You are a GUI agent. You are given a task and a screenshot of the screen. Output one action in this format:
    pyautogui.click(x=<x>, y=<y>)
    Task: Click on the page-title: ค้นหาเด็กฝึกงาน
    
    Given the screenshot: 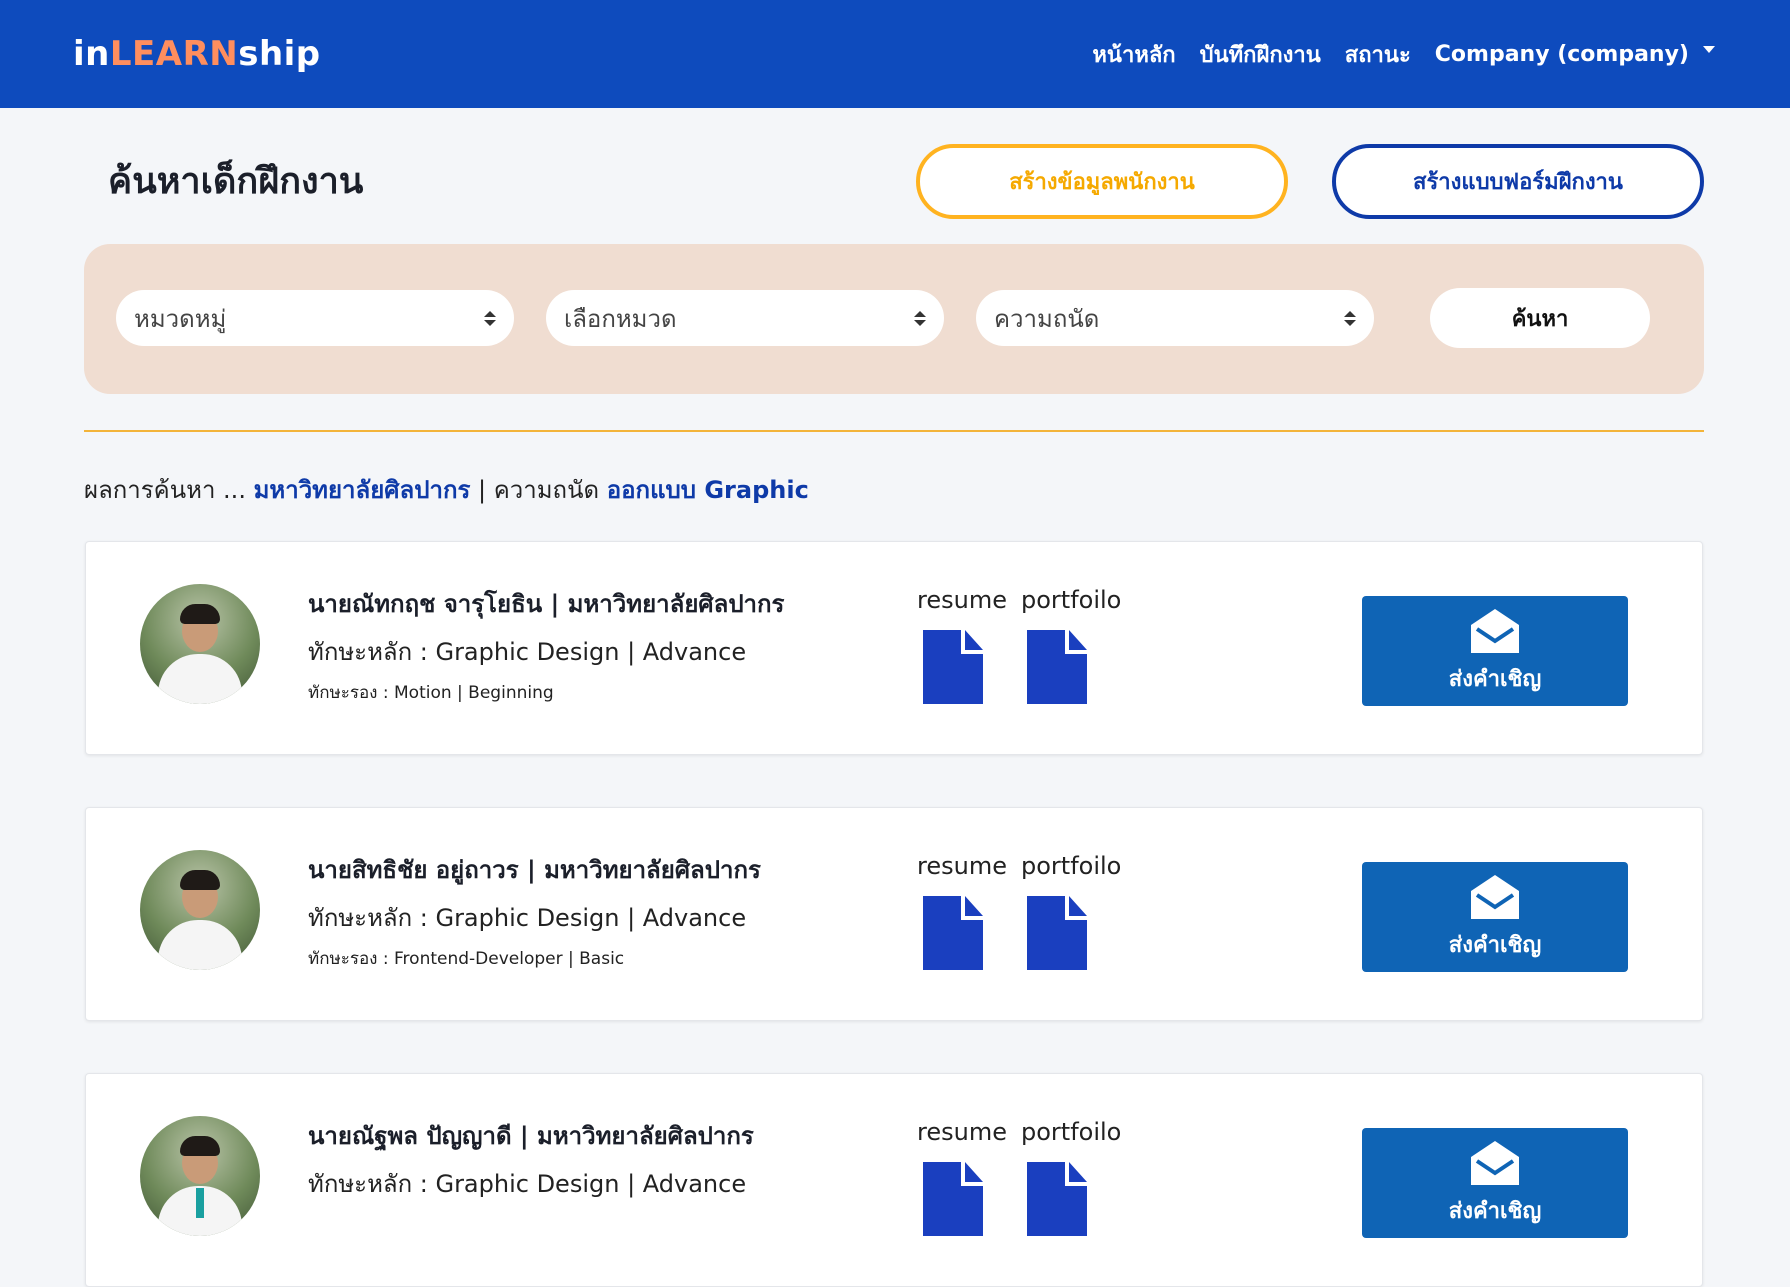 What is the action you would take?
    pyautogui.click(x=236, y=181)
    